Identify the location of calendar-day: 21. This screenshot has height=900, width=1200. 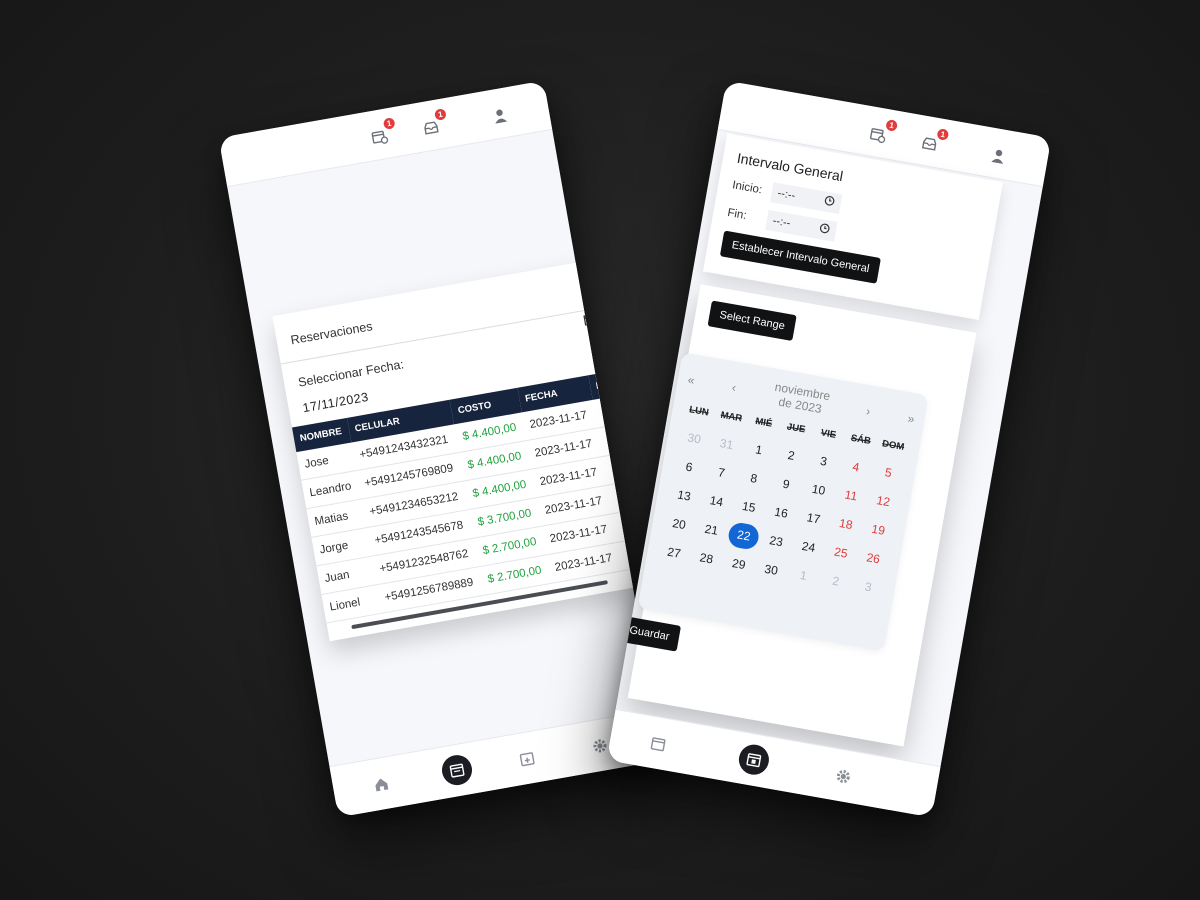
(711, 530).